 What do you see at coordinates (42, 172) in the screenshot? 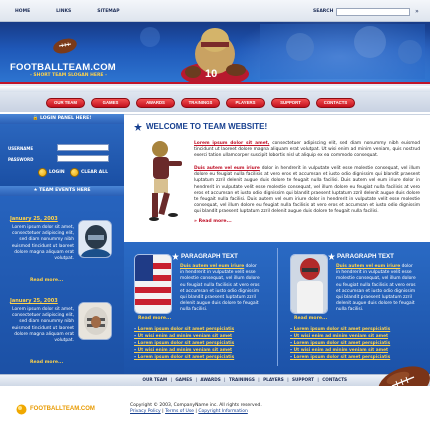
I see `login-bullet-icon` at bounding box center [42, 172].